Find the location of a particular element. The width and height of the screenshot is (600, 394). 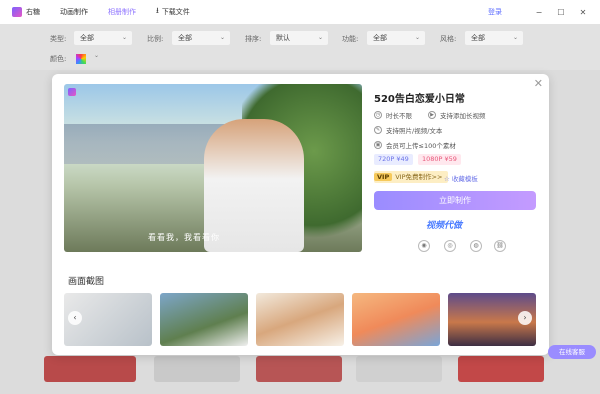

nav-album: 相册制作 is located at coordinates (122, 12).